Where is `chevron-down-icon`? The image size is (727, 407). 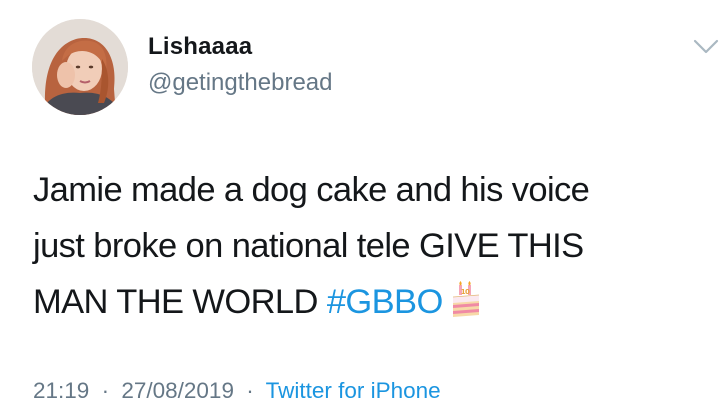 chevron-down-icon is located at coordinates (706, 47).